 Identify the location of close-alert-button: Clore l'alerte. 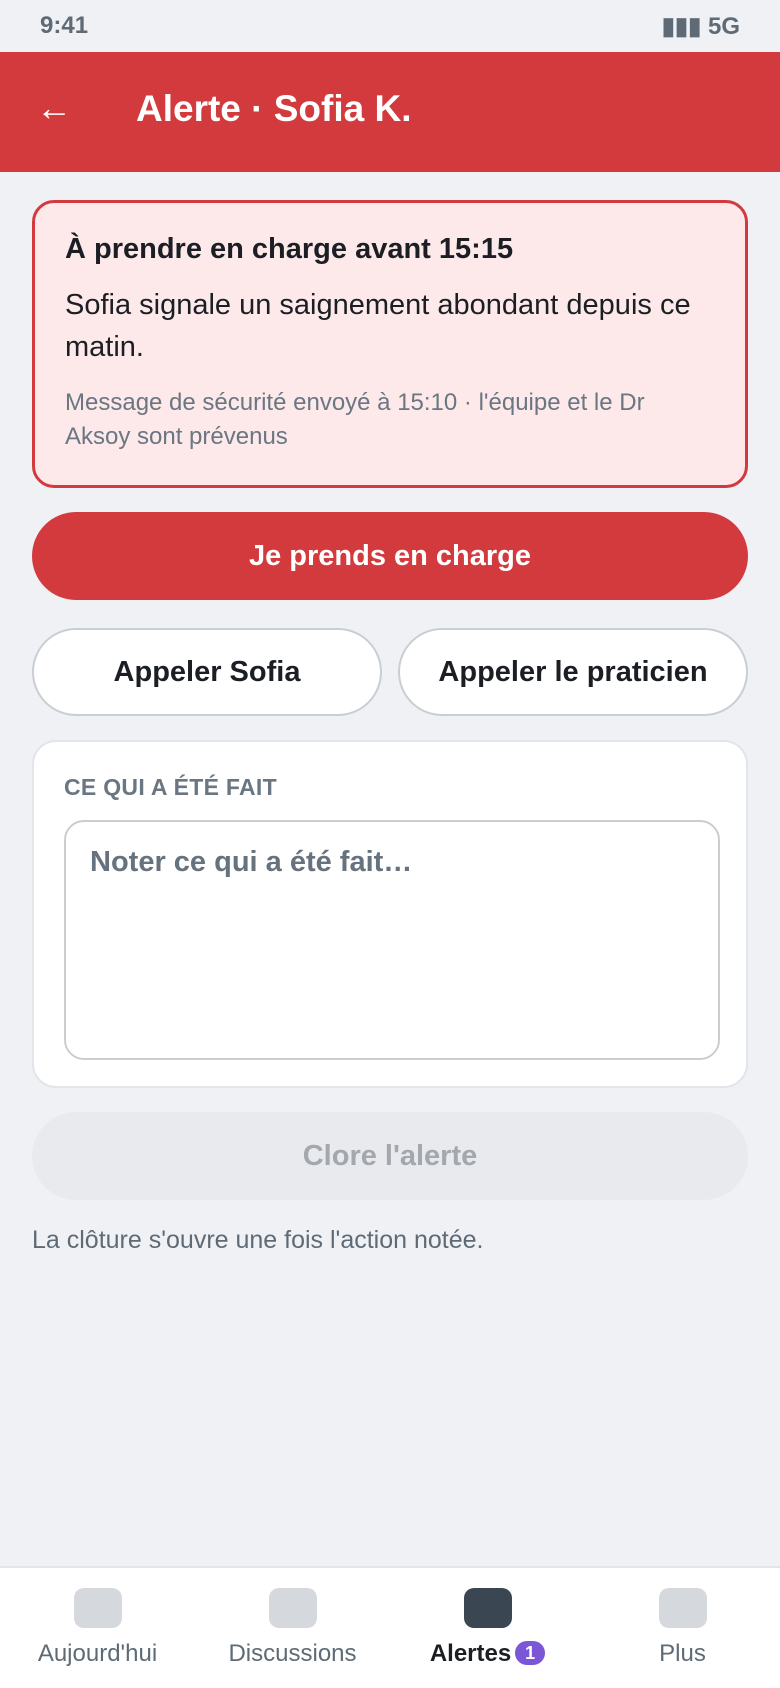
(390, 1156).